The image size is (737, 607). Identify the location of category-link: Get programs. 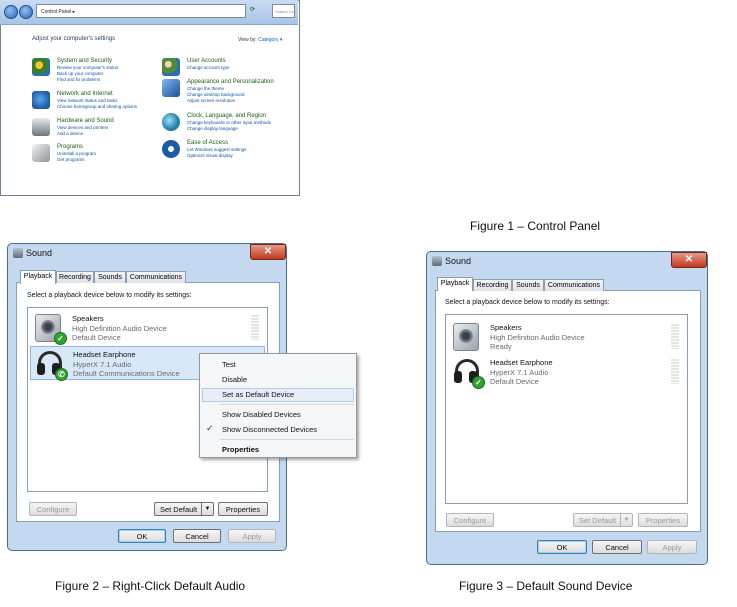
(71, 159).